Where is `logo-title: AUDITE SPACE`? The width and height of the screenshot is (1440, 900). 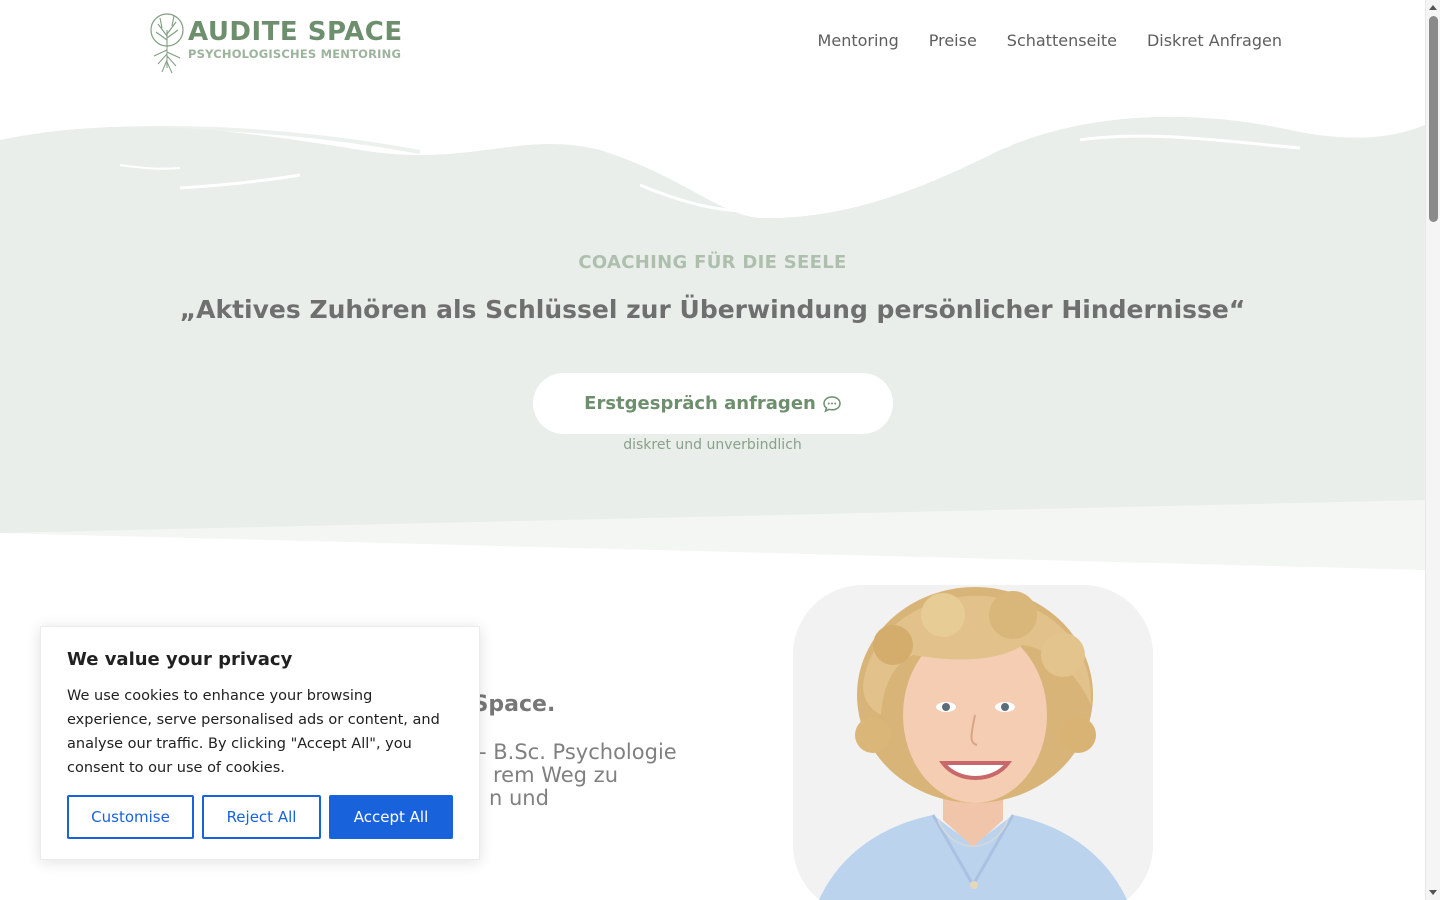 logo-title: AUDITE SPACE is located at coordinates (295, 32).